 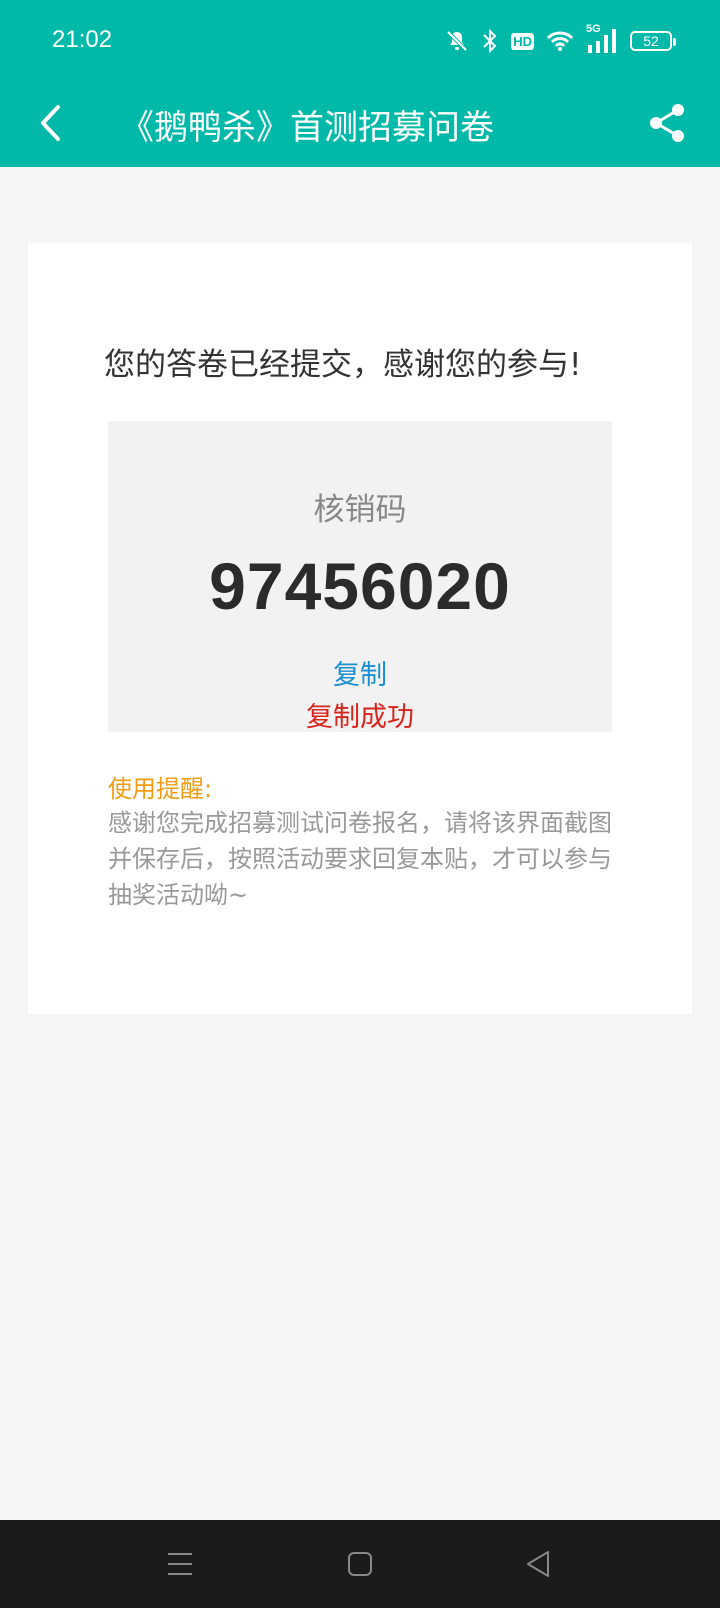 I want to click on share-icon, so click(x=667, y=123).